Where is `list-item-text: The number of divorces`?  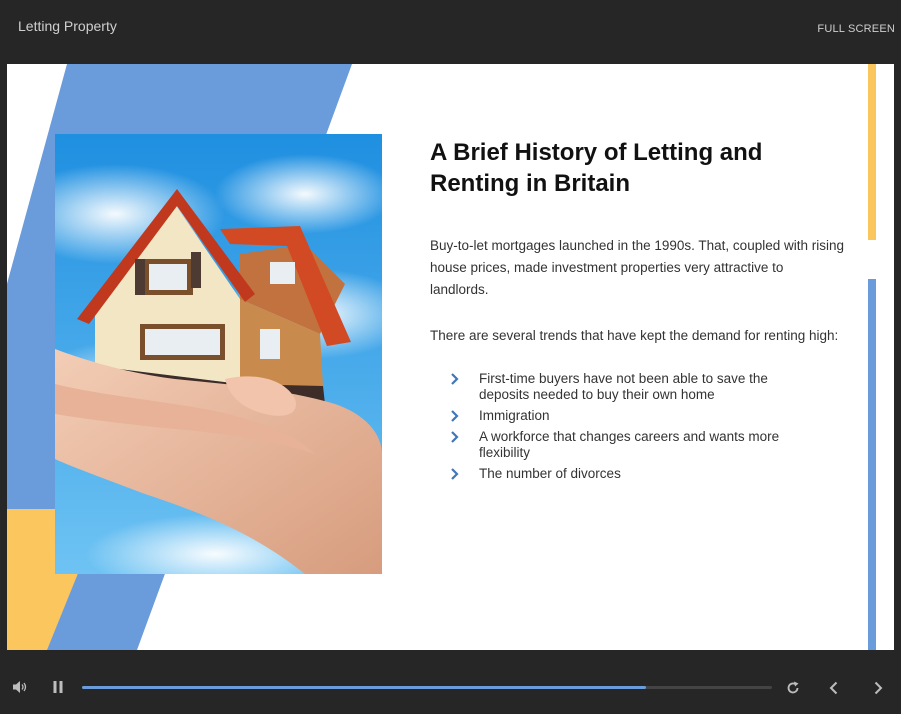 list-item-text: The number of divorces is located at coordinates (550, 473).